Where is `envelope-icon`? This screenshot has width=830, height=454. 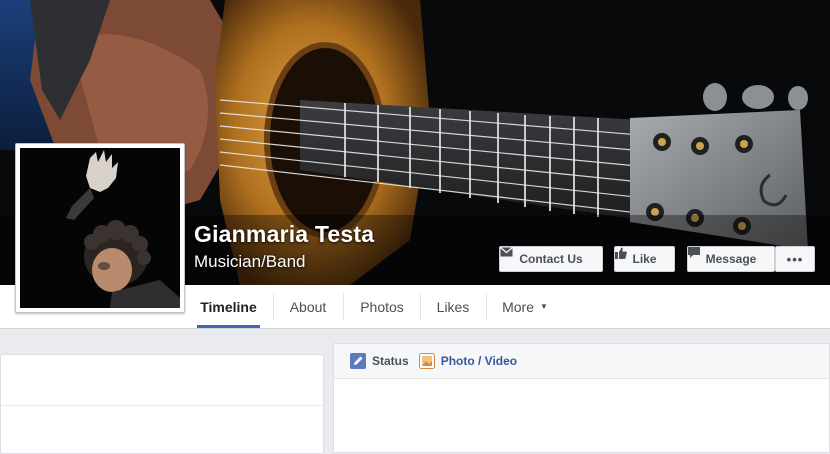 envelope-icon is located at coordinates (506, 252).